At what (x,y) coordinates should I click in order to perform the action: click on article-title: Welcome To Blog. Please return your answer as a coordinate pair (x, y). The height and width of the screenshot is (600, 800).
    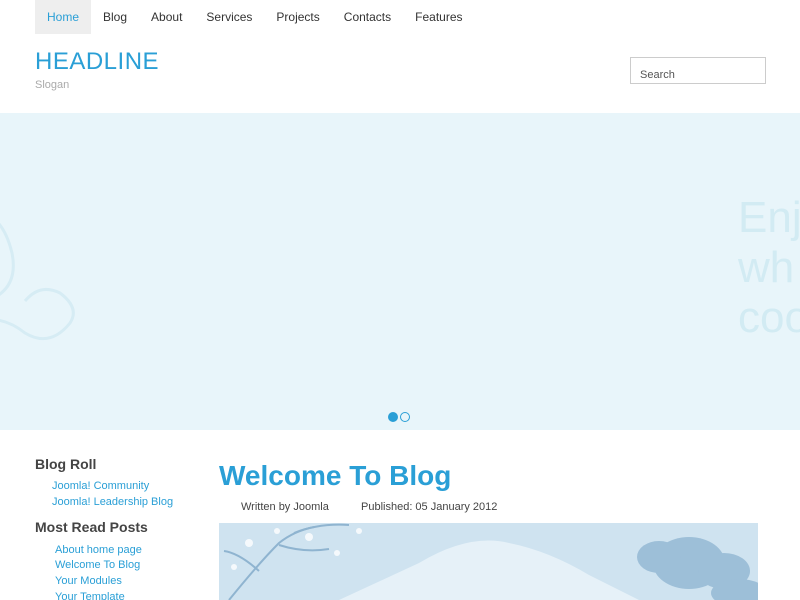
    Looking at the image, I should click on (335, 476).